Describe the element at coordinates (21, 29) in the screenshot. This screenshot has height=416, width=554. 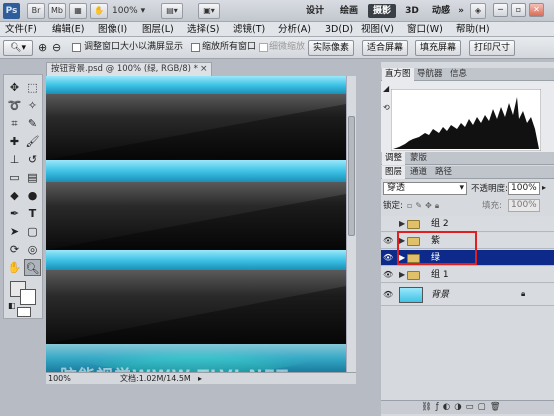
I see `menu-file: 文件(F)` at that location.